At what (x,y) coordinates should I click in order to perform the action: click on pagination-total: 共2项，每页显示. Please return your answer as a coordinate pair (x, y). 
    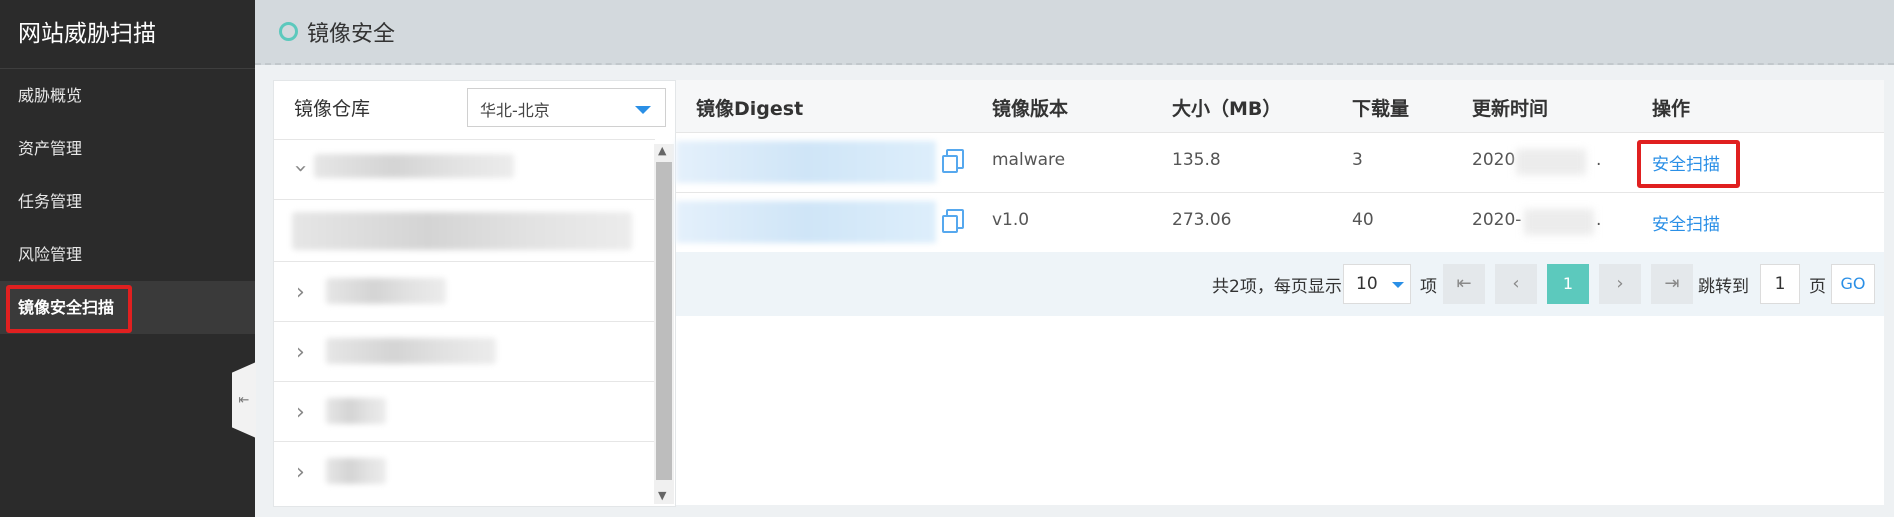
    Looking at the image, I should click on (1277, 287).